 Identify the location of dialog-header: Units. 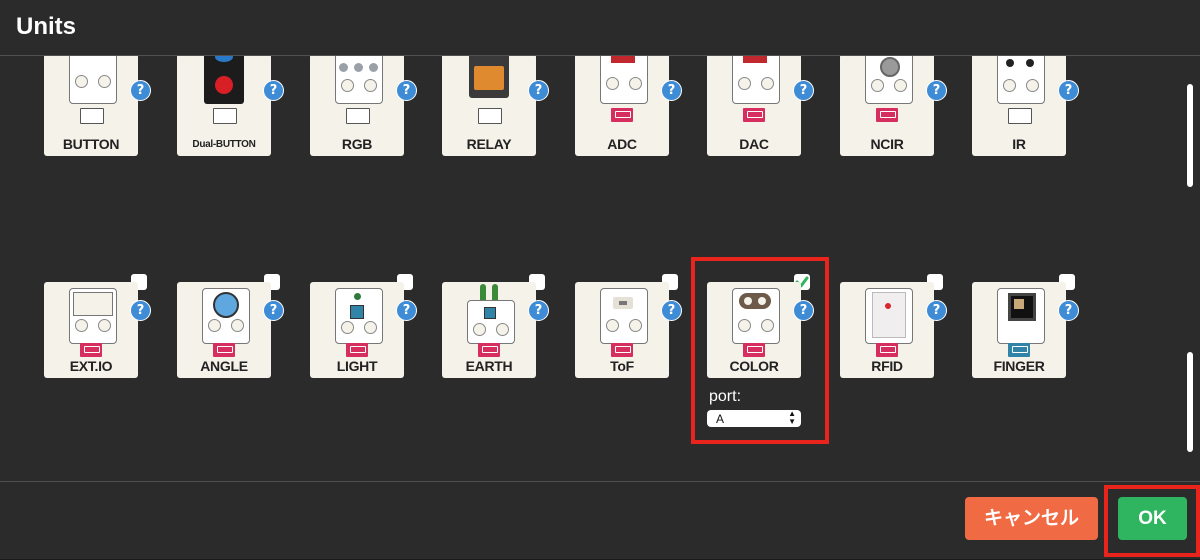
(600, 28).